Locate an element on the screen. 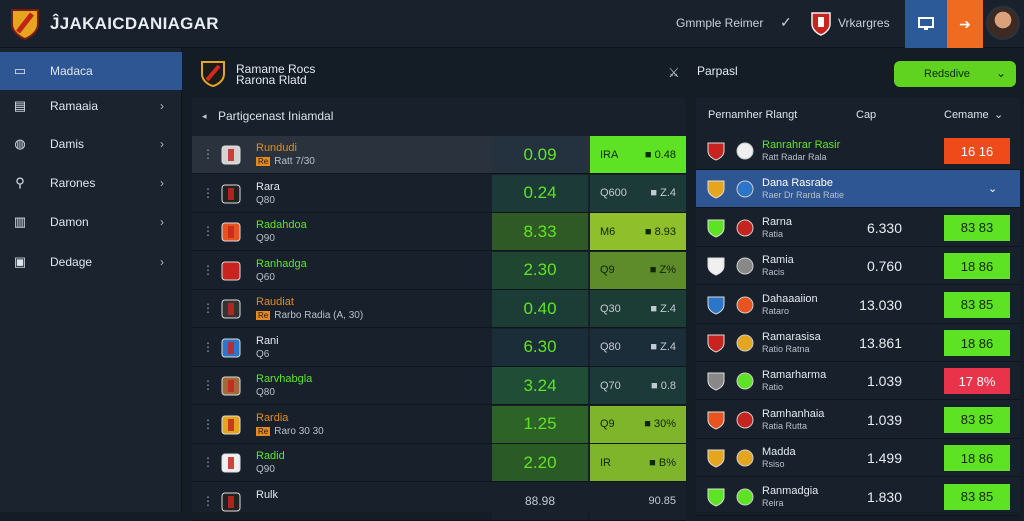 This screenshot has height=521, width=1024. ranking-value: 13.861 is located at coordinates (880, 343).